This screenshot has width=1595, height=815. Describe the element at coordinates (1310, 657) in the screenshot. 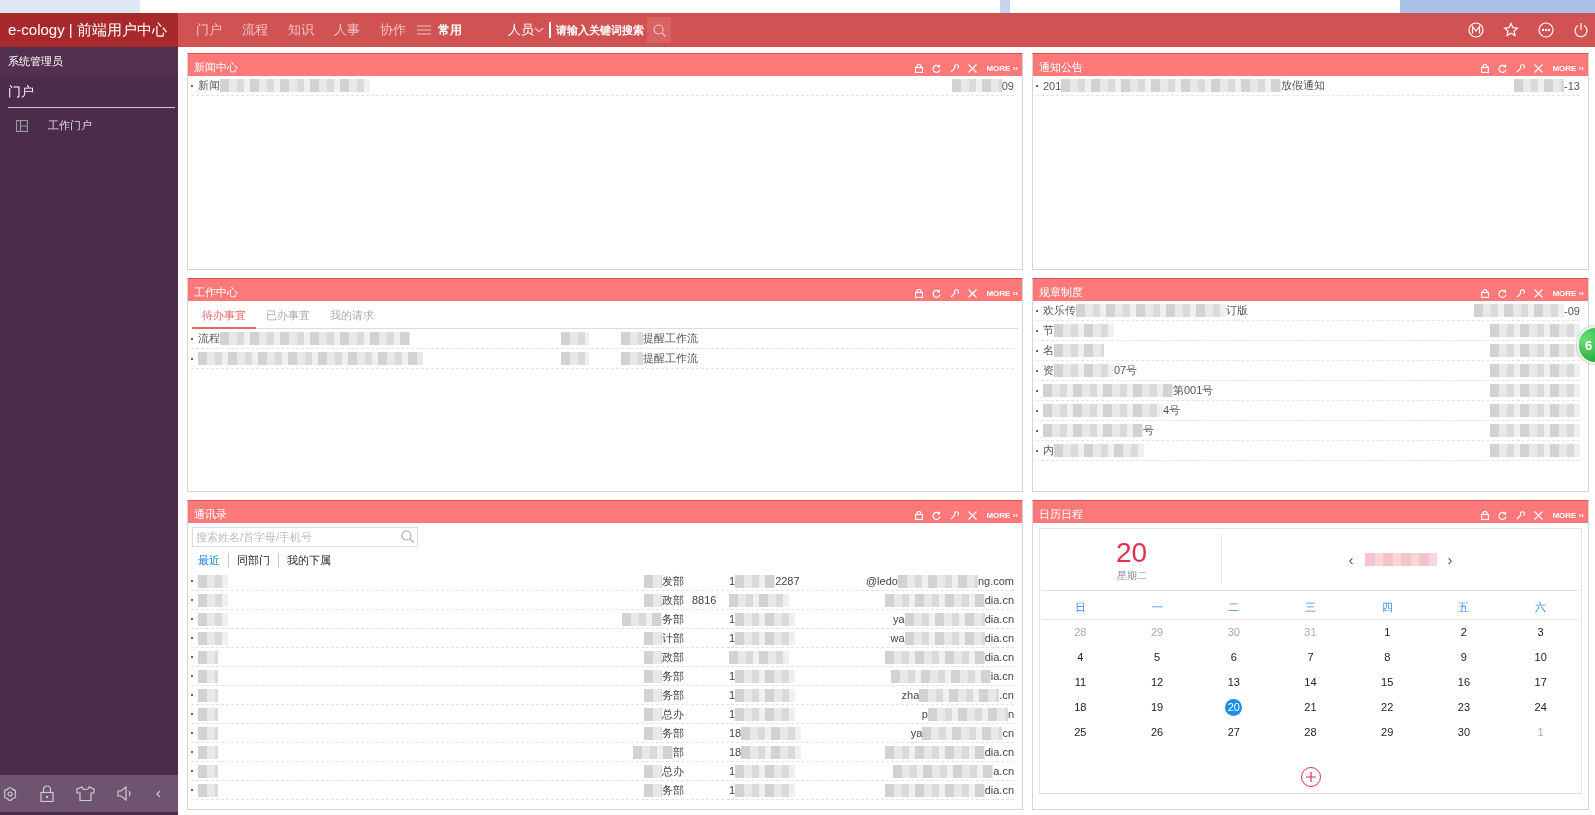

I see `calendar-day: 7` at that location.